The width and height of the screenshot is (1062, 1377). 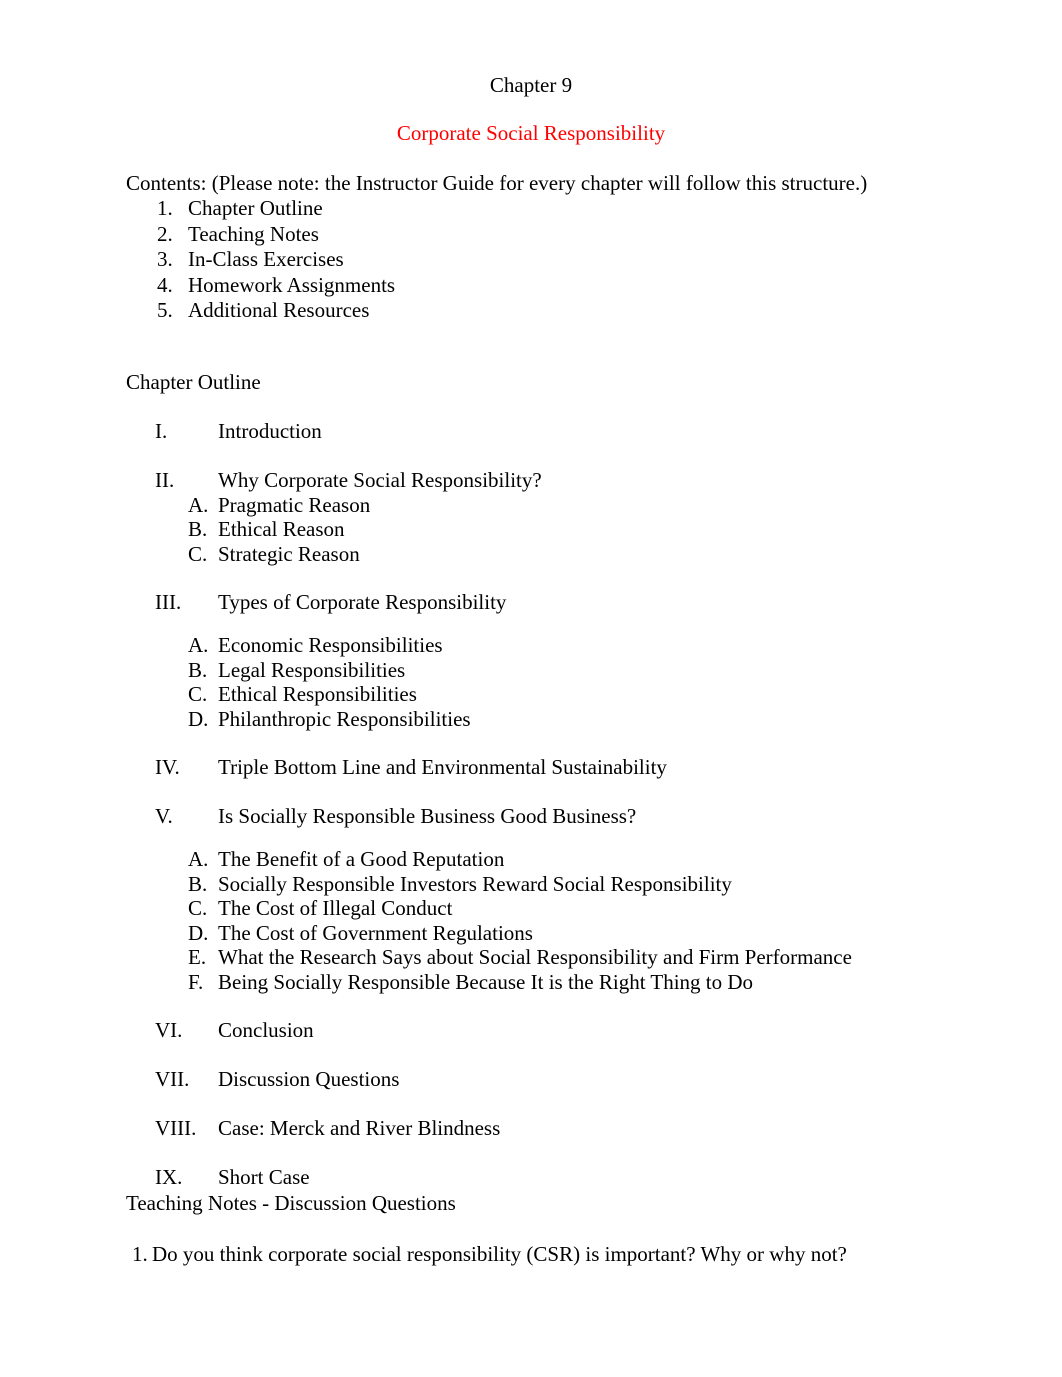 What do you see at coordinates (579, 554) in the screenshot?
I see `outline-subitem: C. Strategic Reason` at bounding box center [579, 554].